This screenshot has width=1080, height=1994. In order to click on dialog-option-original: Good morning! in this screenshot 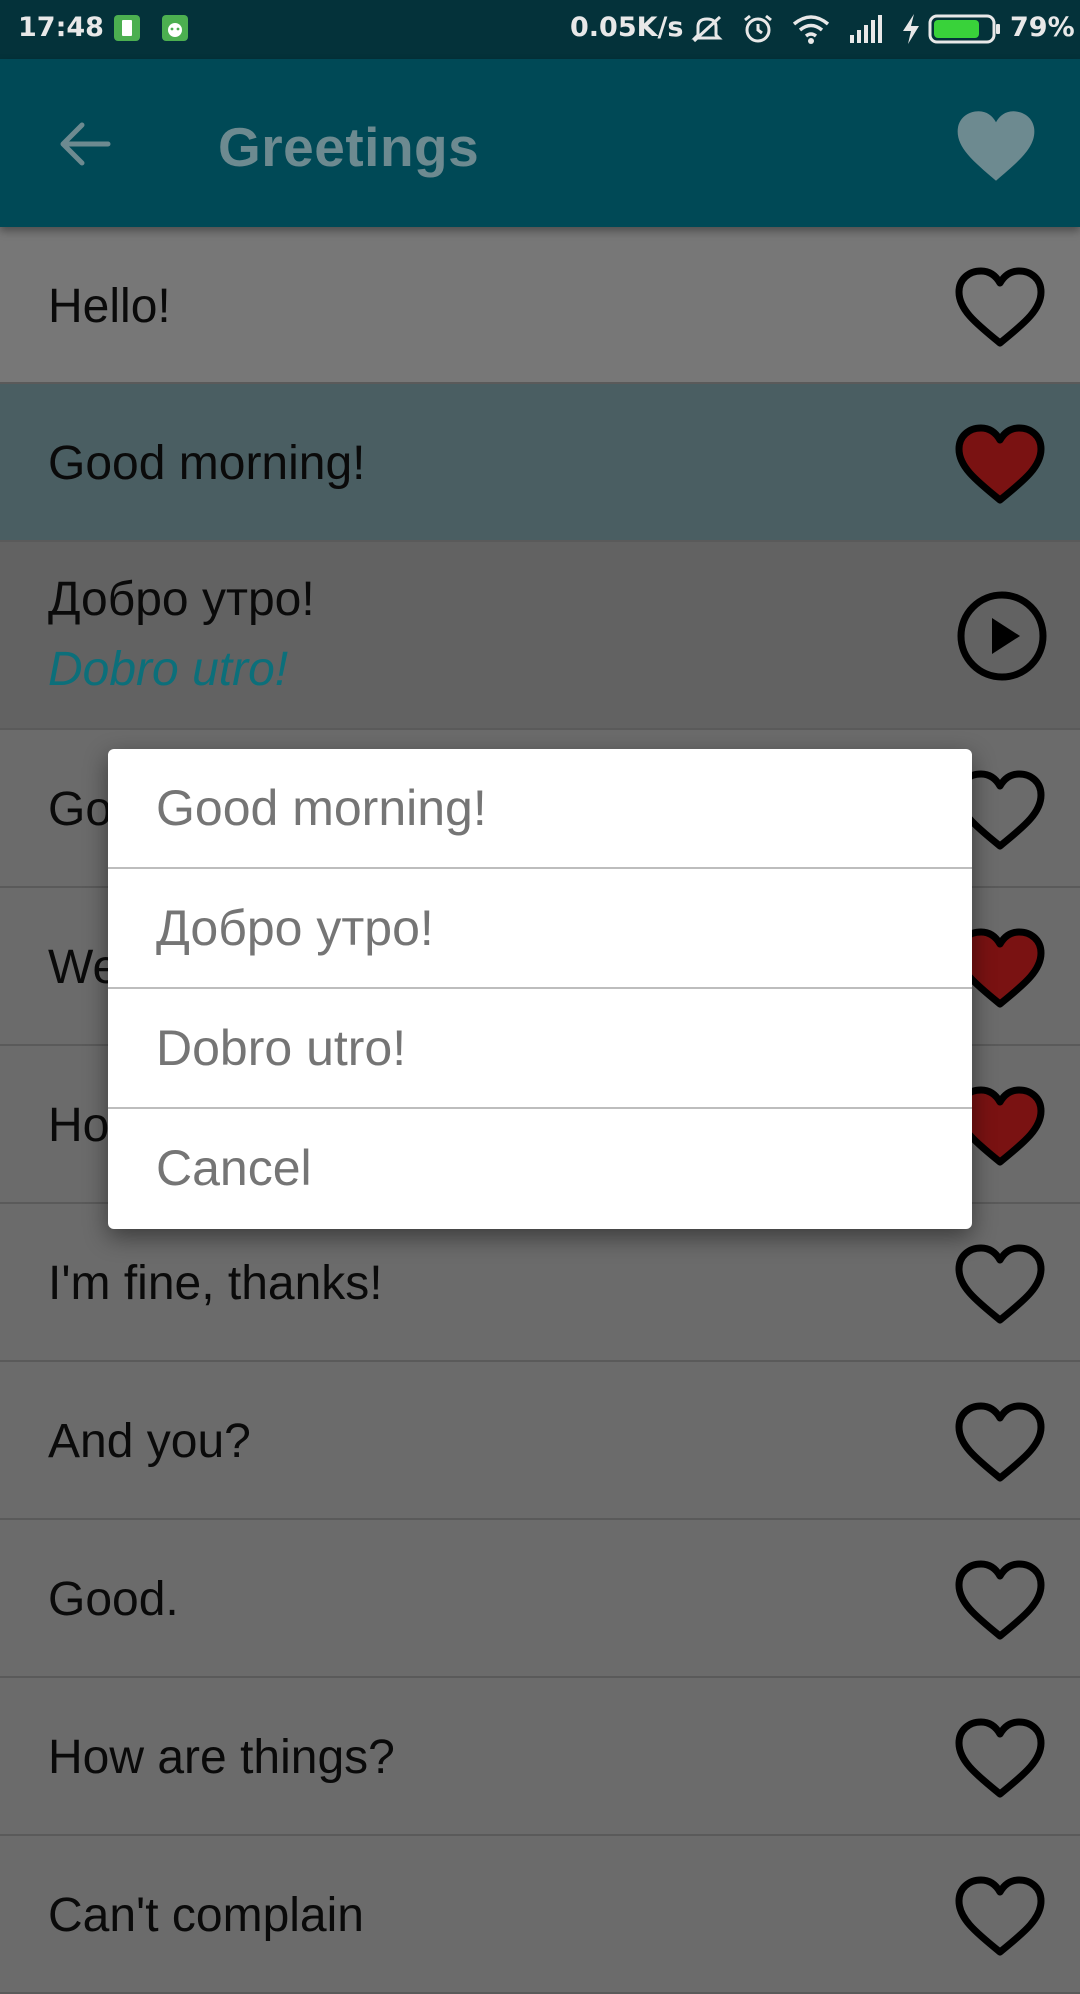, I will do `click(540, 809)`.